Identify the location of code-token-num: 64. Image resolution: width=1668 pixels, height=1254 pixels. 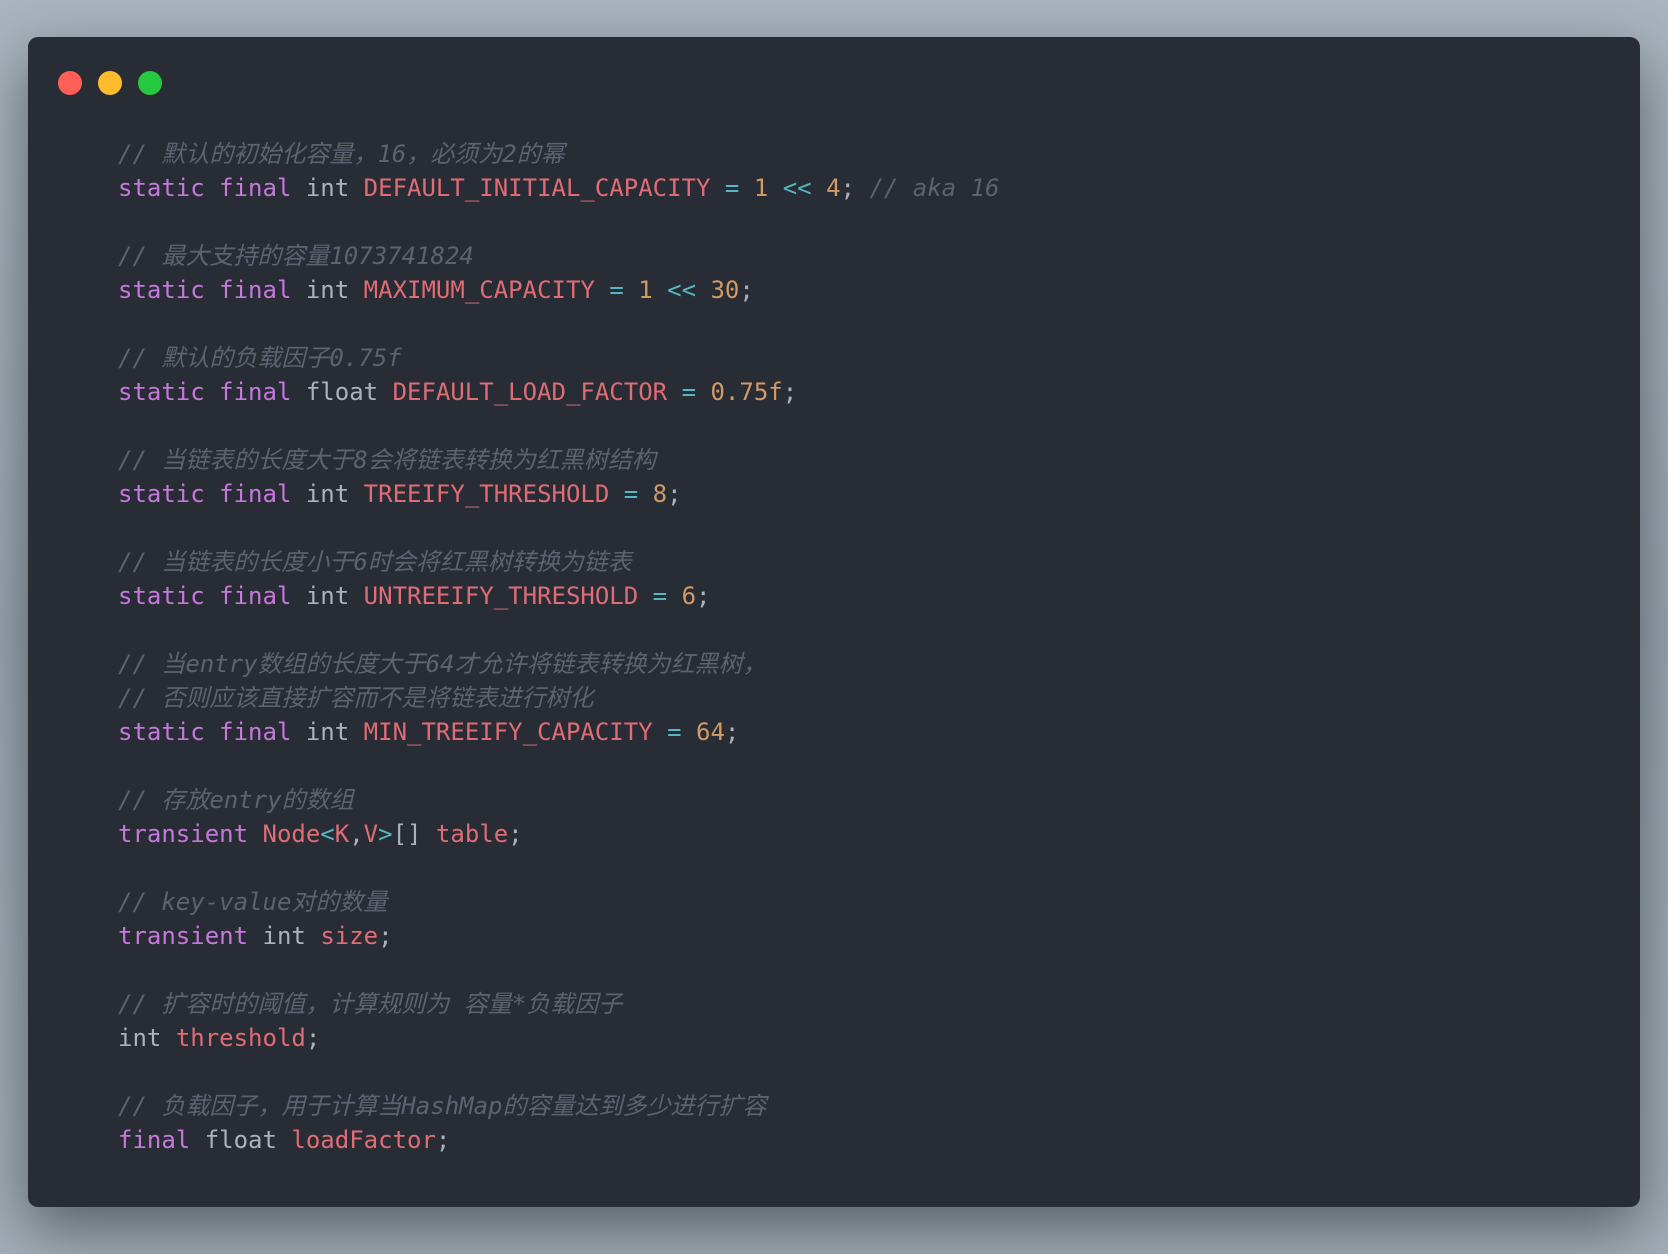
(710, 732).